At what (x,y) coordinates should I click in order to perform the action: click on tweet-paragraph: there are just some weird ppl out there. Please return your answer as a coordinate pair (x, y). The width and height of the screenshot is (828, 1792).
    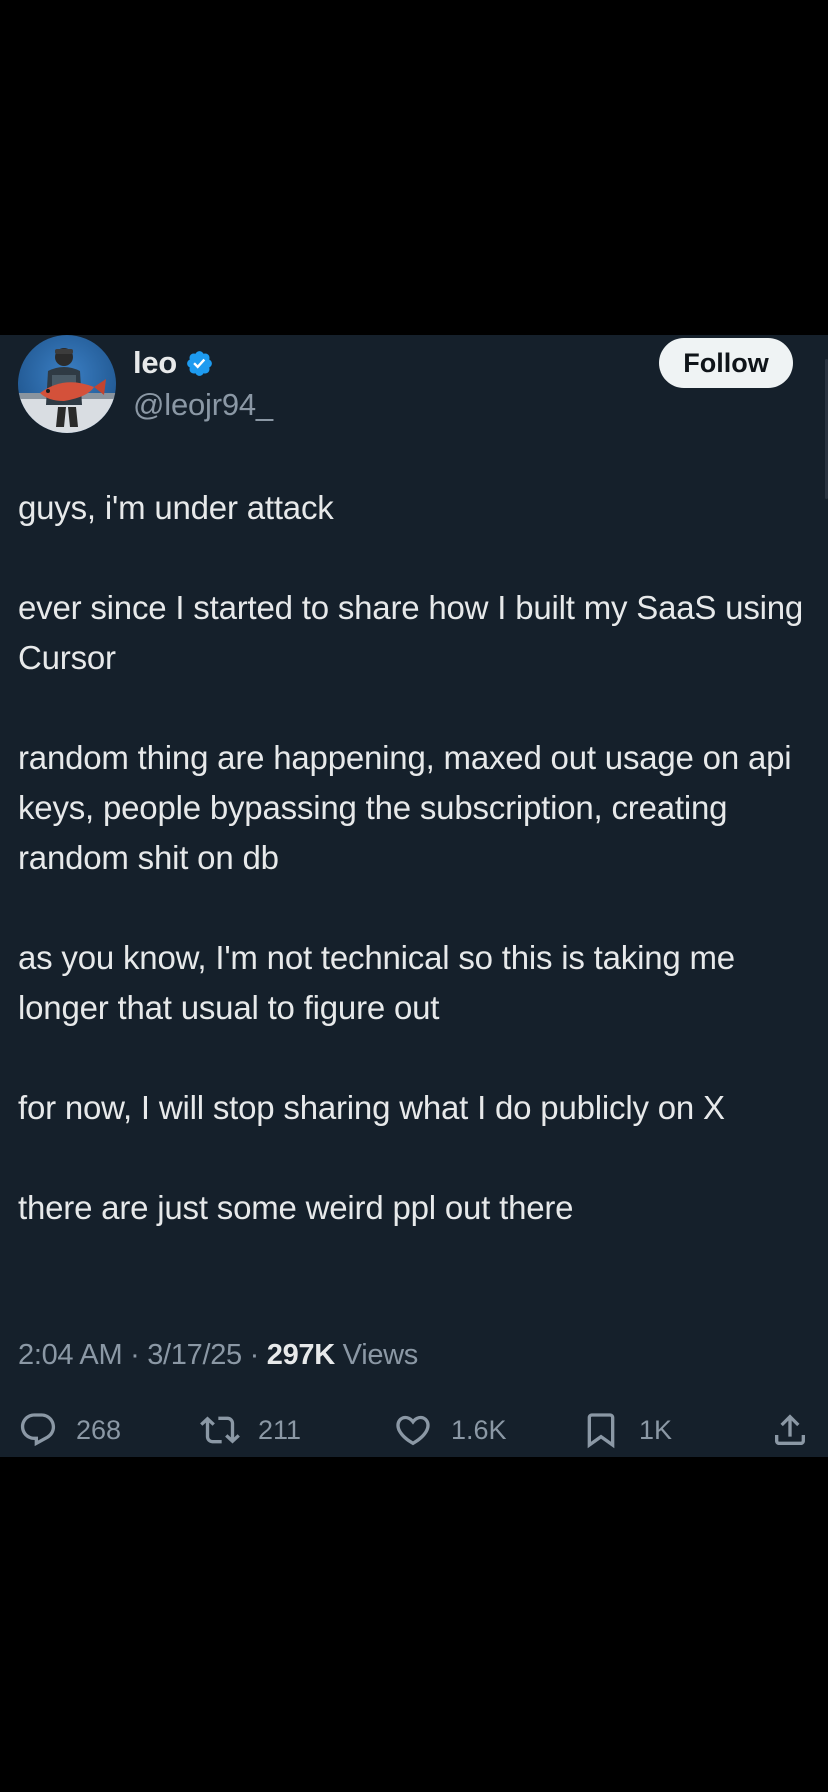
    Looking at the image, I should click on (296, 1207).